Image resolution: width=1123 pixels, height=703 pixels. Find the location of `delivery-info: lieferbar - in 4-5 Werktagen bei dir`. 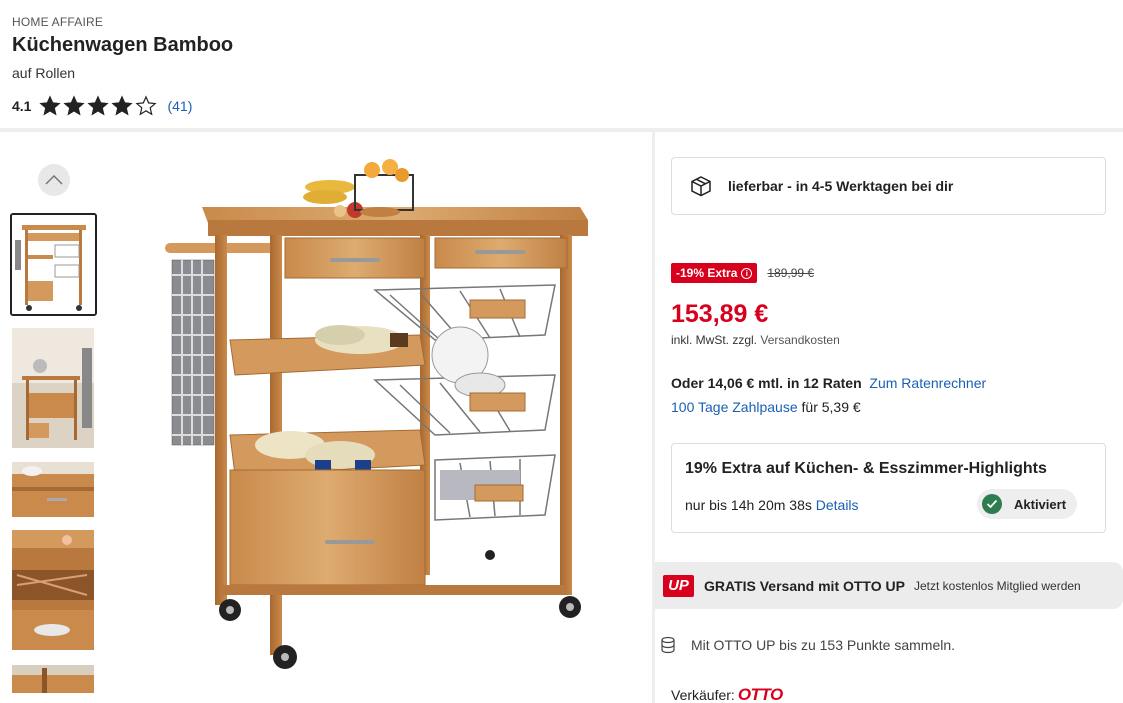

delivery-info: lieferbar - in 4-5 Werktagen bei dir is located at coordinates (888, 186).